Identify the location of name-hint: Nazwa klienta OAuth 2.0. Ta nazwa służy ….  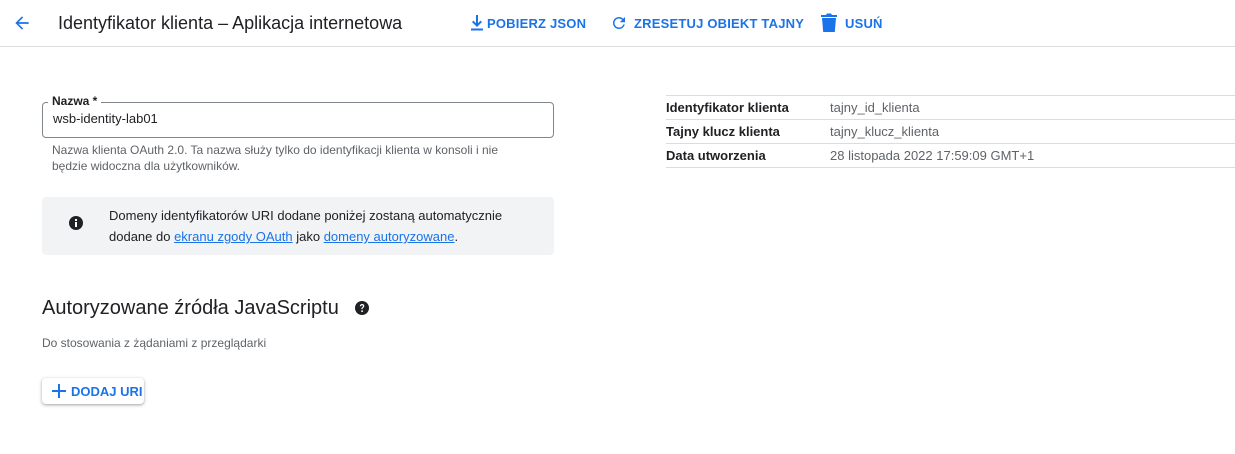
(275, 158).